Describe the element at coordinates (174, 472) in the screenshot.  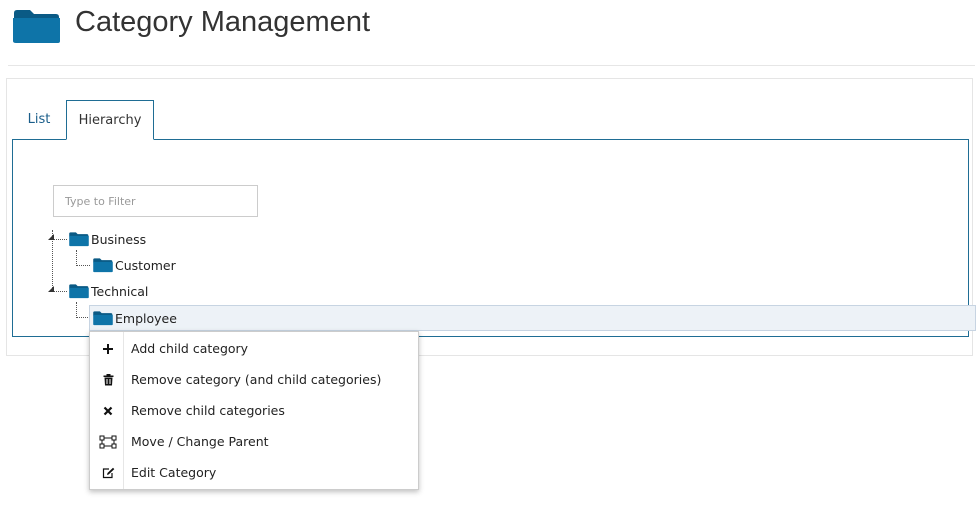
I see `menu-item-label: Edit Category` at that location.